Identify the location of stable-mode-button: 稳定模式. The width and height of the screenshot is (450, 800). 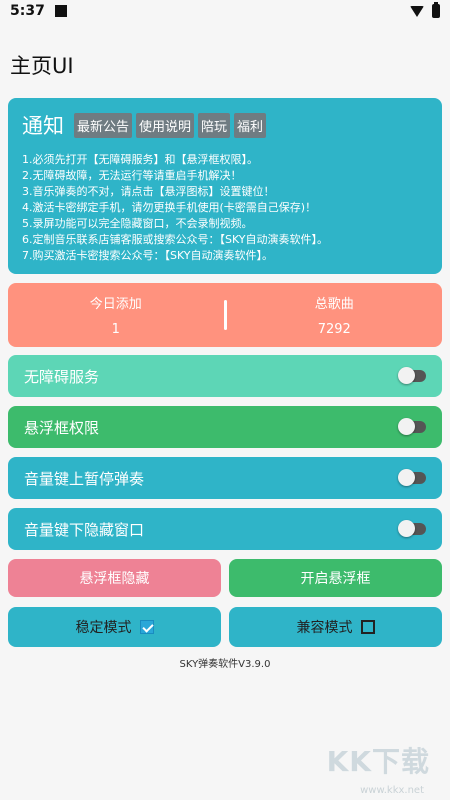
(114, 627).